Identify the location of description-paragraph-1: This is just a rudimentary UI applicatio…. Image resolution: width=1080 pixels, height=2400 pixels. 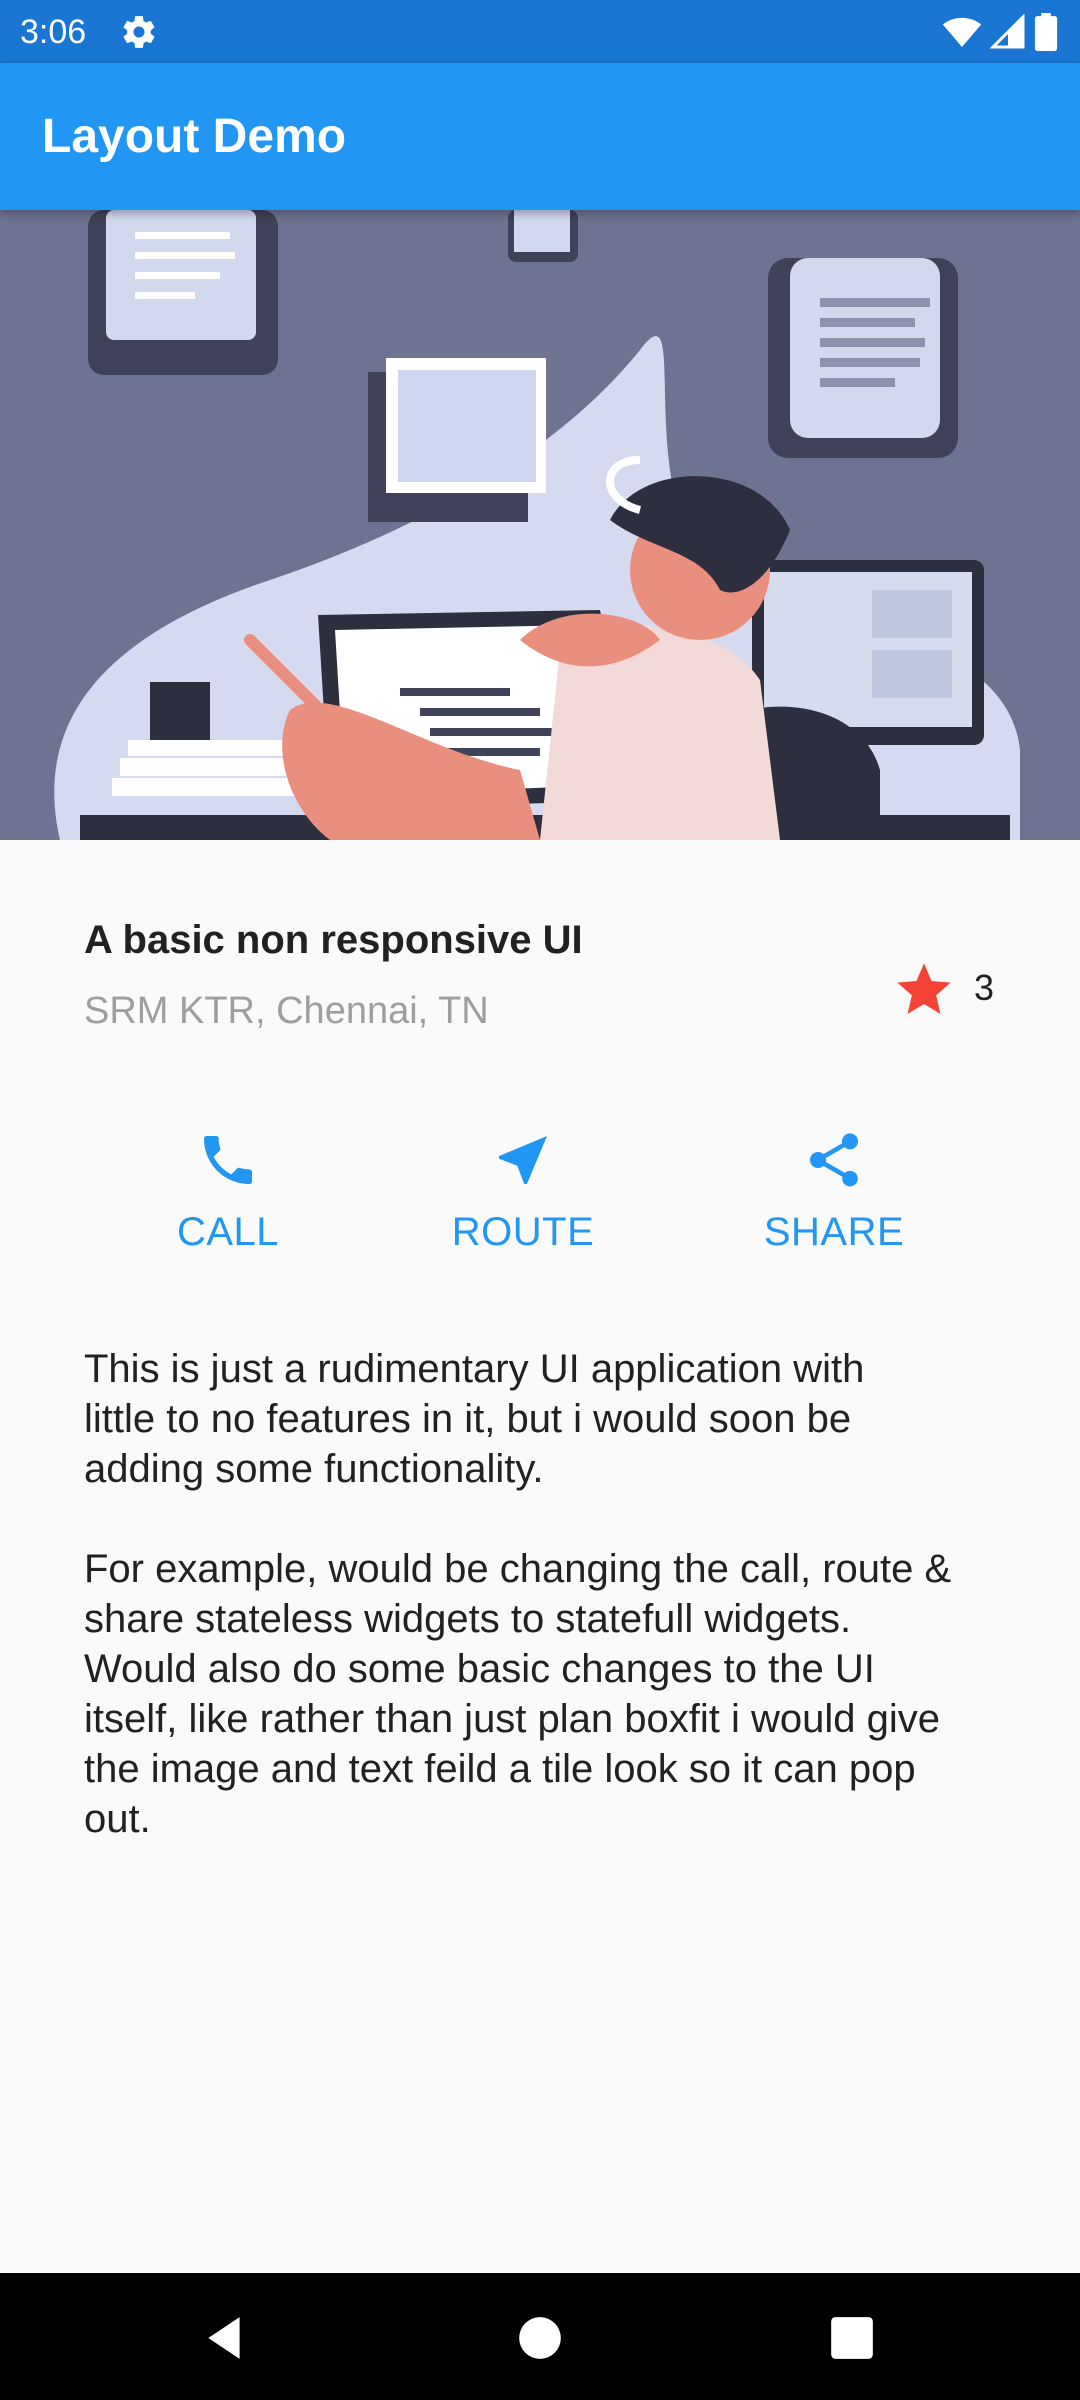
(474, 1419).